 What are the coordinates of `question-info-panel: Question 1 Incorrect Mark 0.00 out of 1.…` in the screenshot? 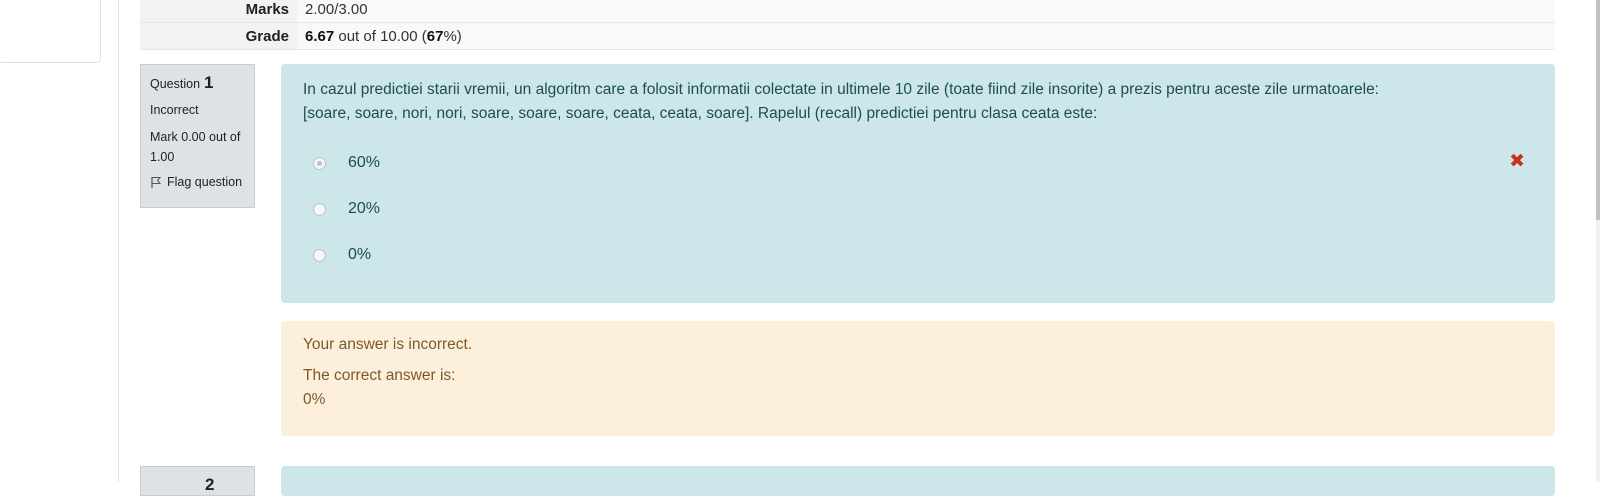 It's located at (197, 136).